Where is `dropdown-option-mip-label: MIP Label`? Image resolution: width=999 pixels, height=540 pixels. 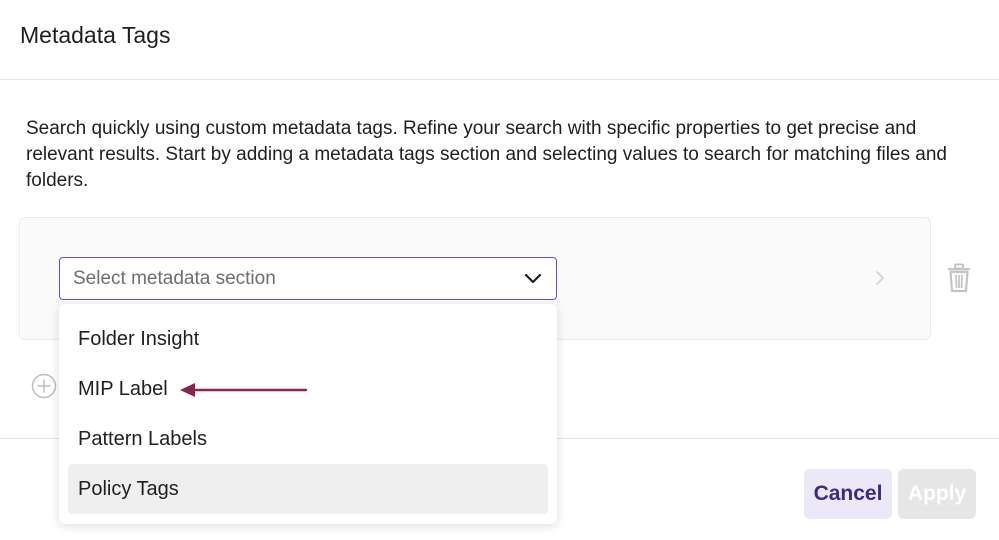
dropdown-option-mip-label: MIP Label is located at coordinates (308, 389).